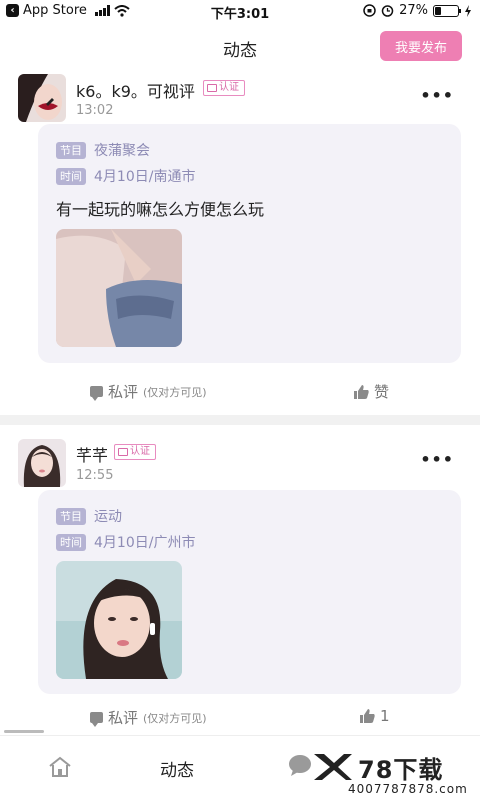 The width and height of the screenshot is (480, 800). What do you see at coordinates (447, 10) in the screenshot?
I see `battery-icon` at bounding box center [447, 10].